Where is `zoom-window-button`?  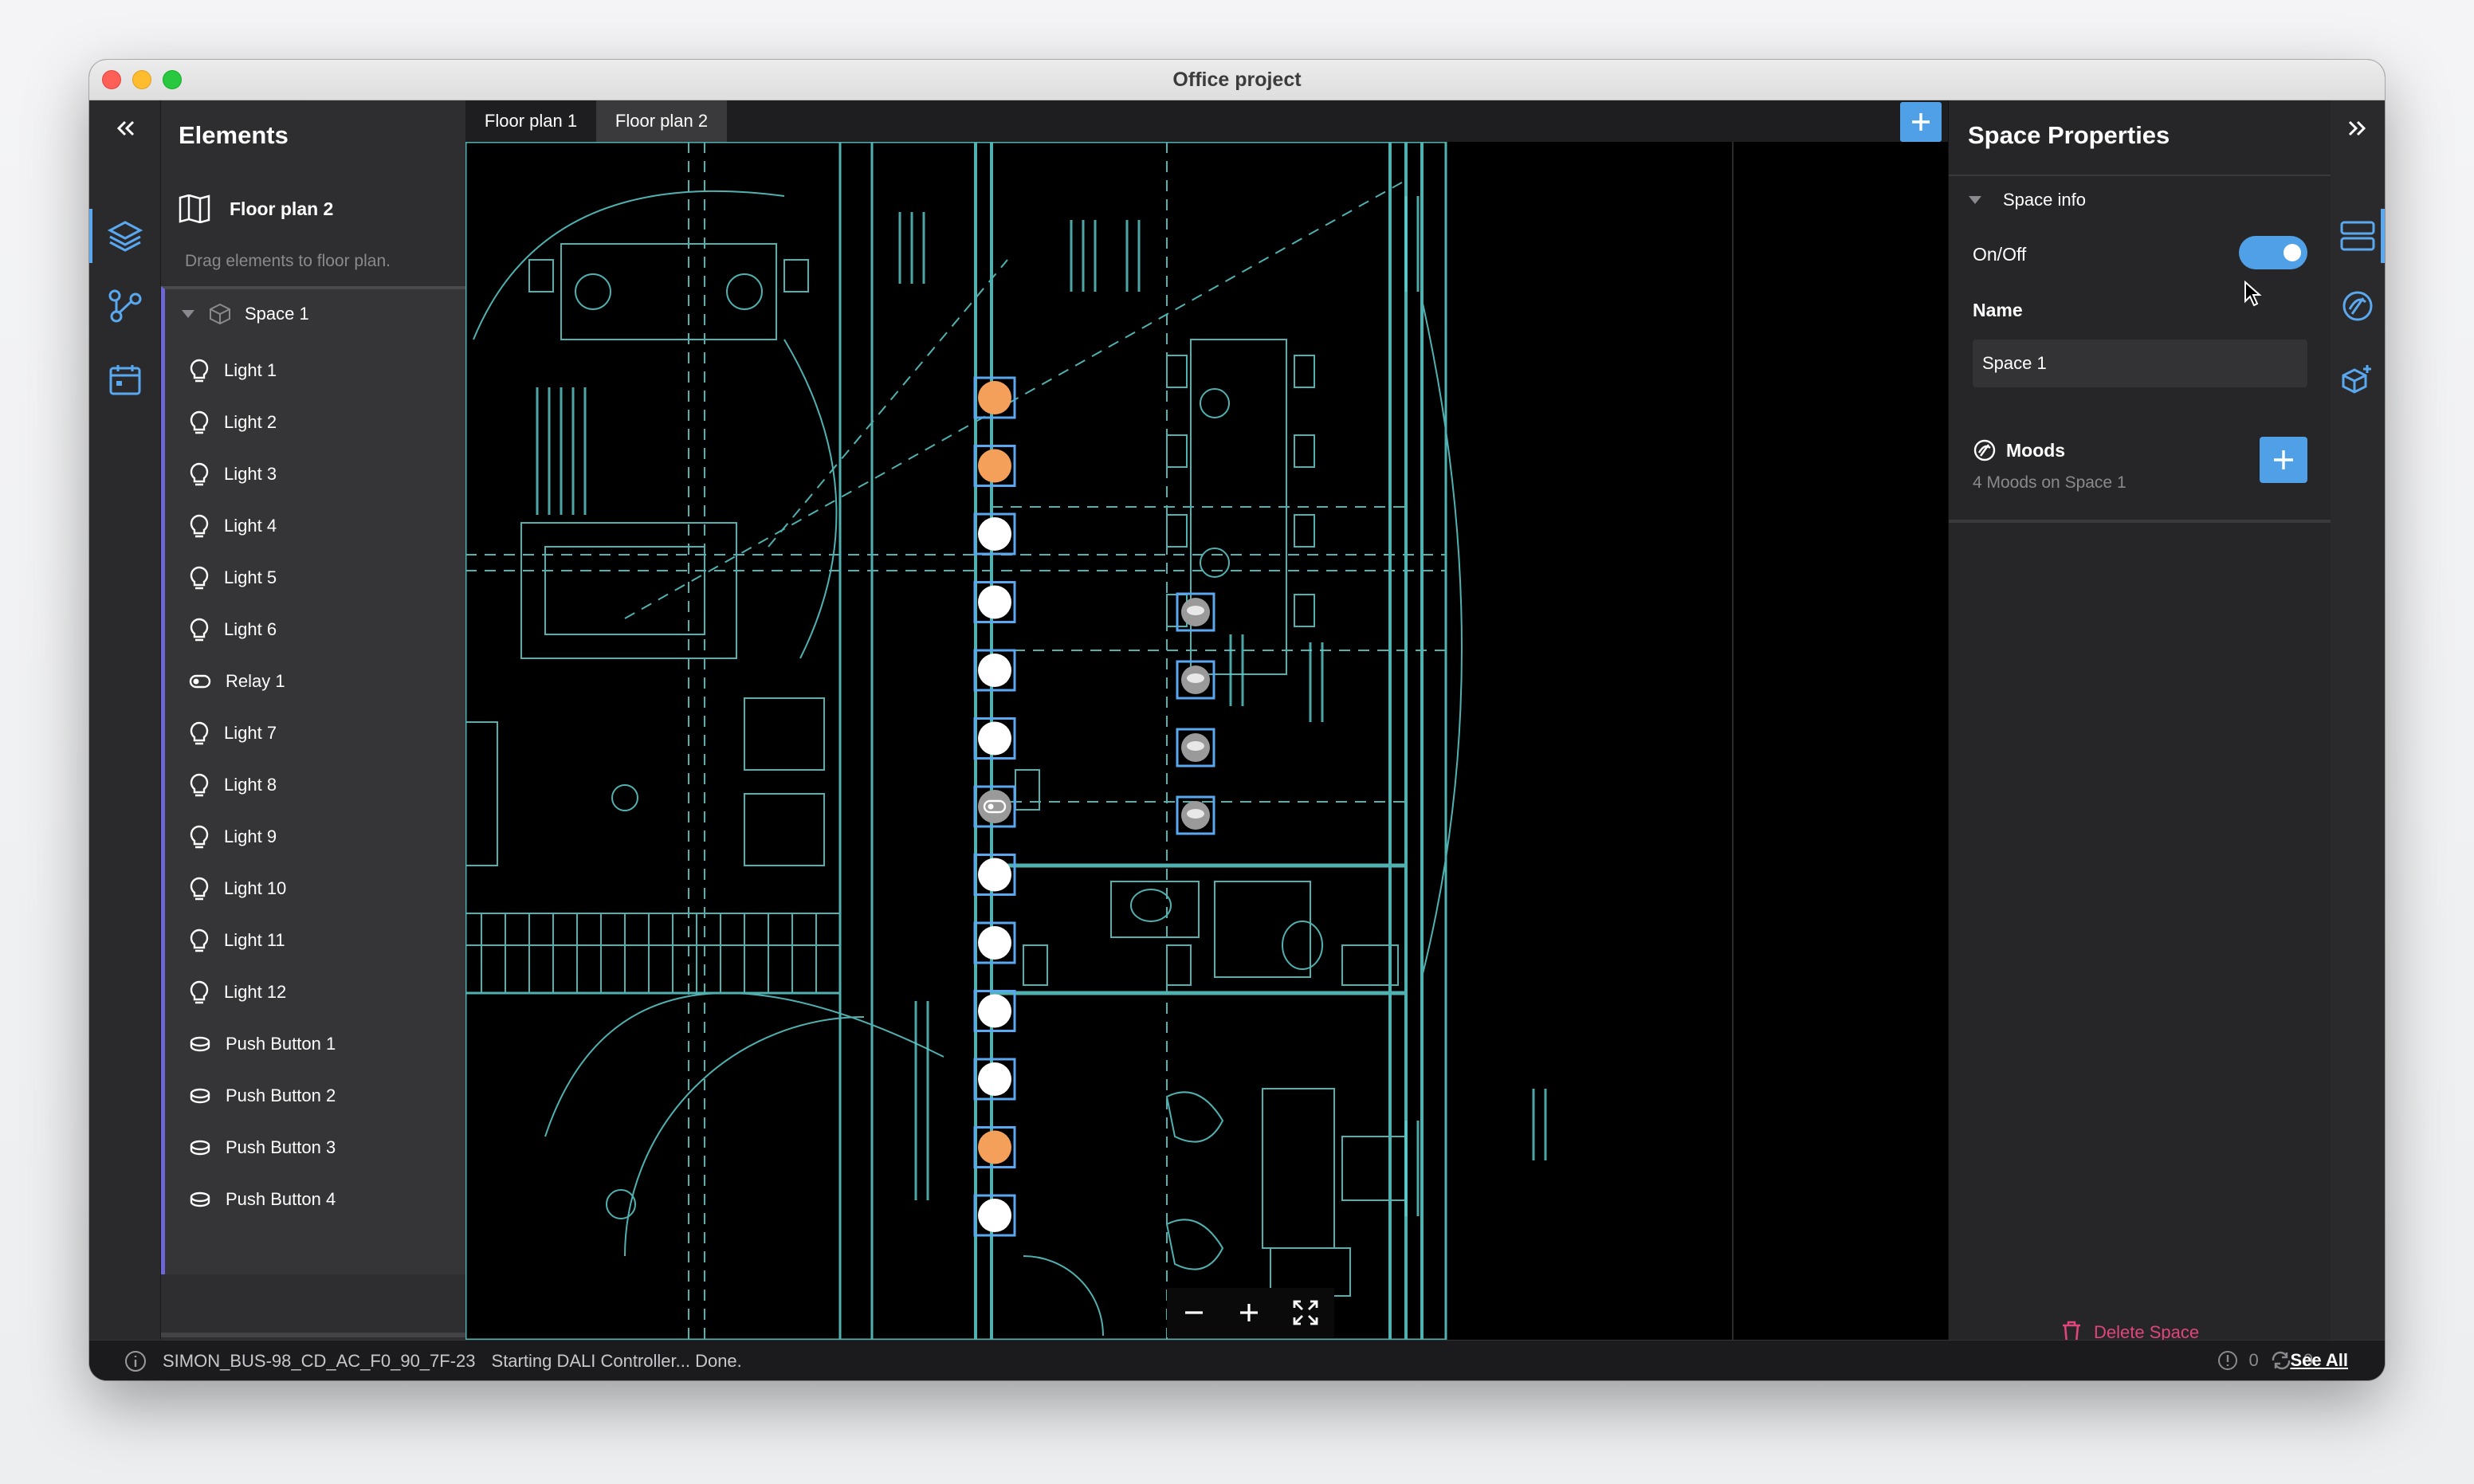 zoom-window-button is located at coordinates (172, 79).